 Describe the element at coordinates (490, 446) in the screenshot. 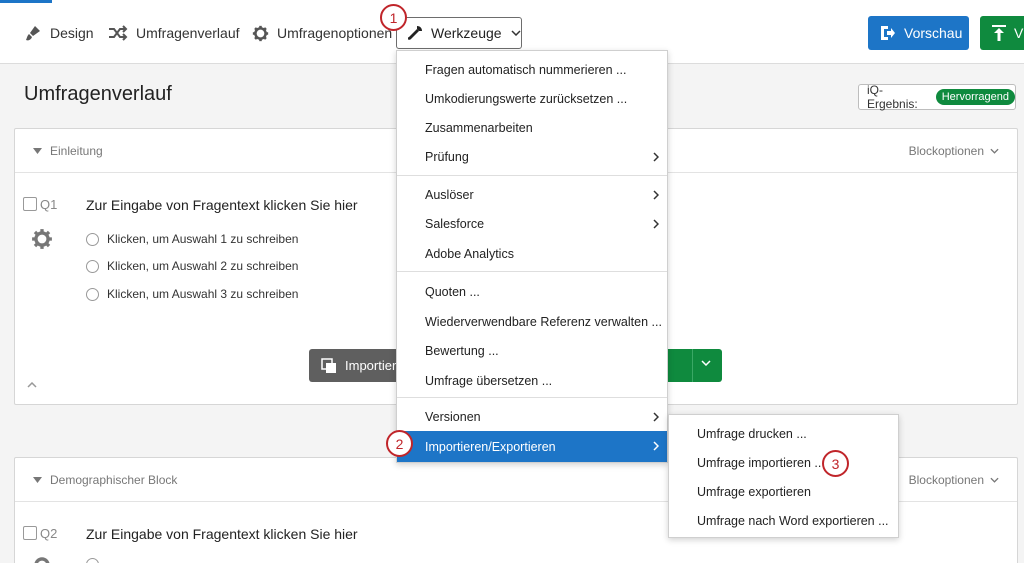

I see `menu-item-label: Importieren/Exportieren` at that location.